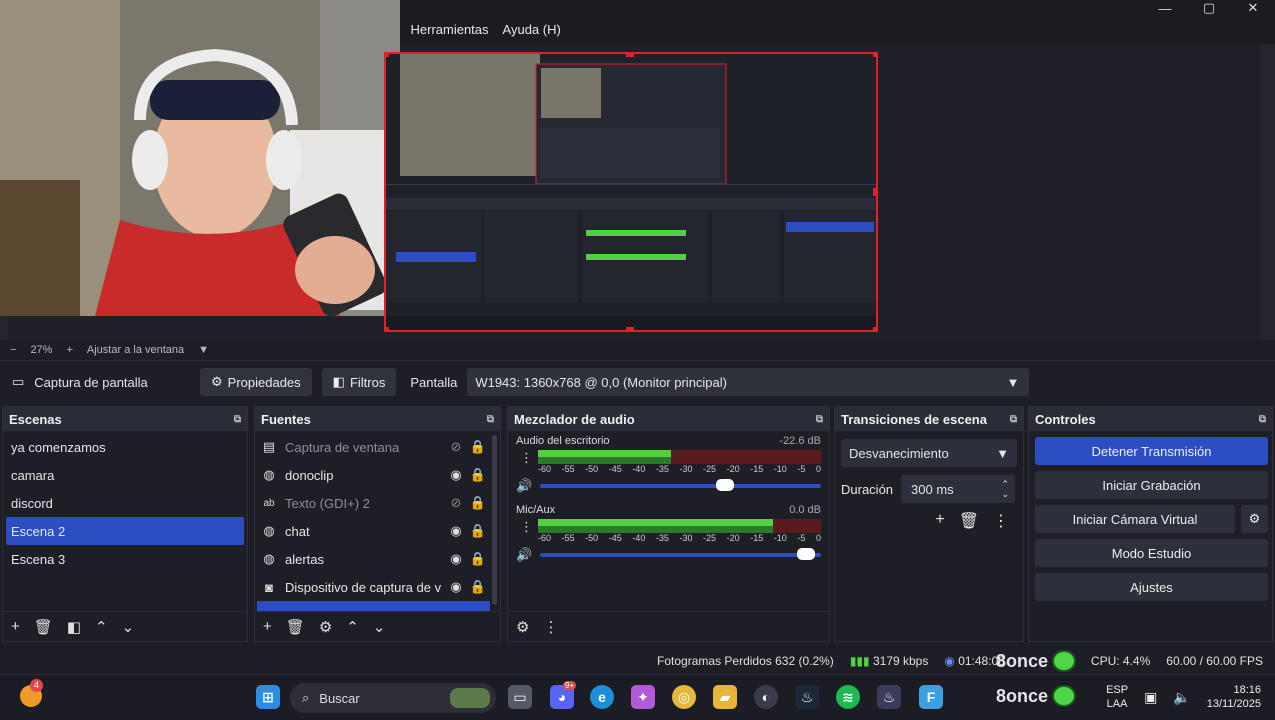 Image resolution: width=1275 pixels, height=720 pixels. Describe the element at coordinates (520, 697) in the screenshot. I see `task-view-icon: ▭` at that location.